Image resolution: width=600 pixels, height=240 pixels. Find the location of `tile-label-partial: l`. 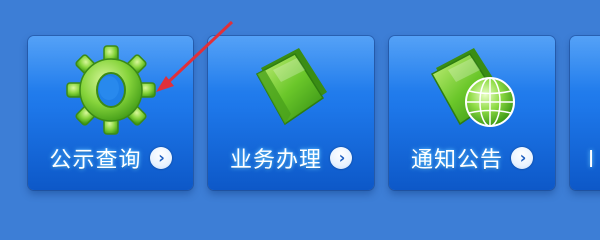

tile-label-partial: l is located at coordinates (591, 160).